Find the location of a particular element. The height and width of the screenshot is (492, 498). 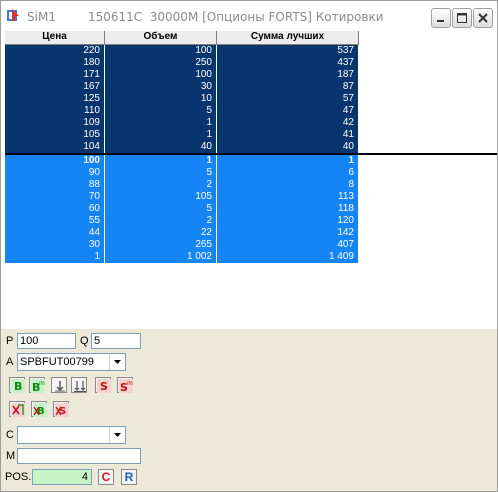

ask-price: 171 is located at coordinates (55, 75).